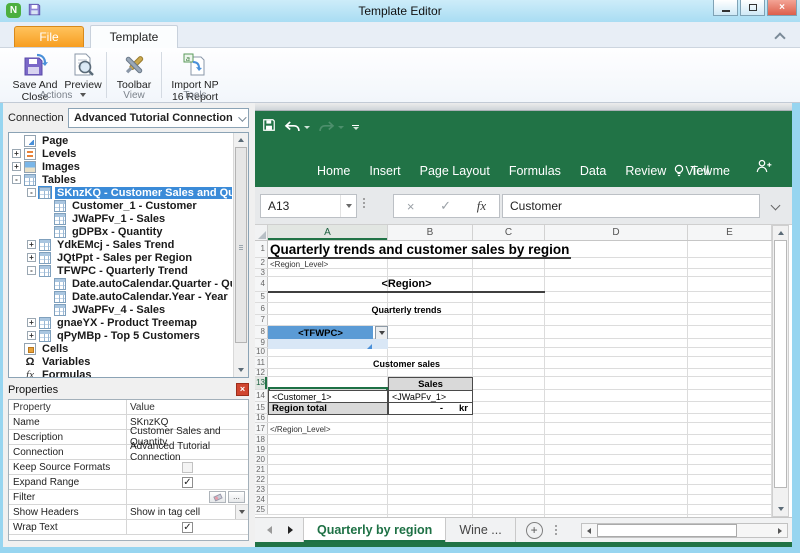 This screenshot has width=800, height=553. Describe the element at coordinates (261, 232) in the screenshot. I see `select-all-corner` at that location.